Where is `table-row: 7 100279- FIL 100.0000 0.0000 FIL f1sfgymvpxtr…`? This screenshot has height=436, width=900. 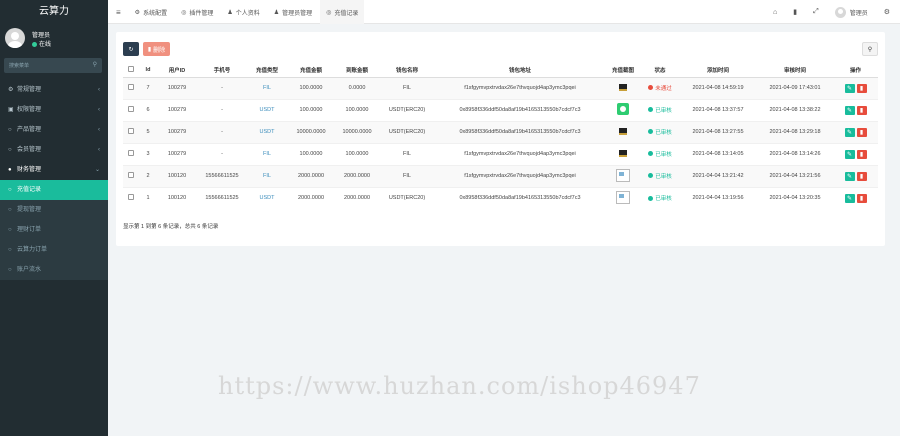 table-row: 7 100279- FIL 100.0000 0.0000 FIL f1sfgymvpxtr… is located at coordinates (500, 87).